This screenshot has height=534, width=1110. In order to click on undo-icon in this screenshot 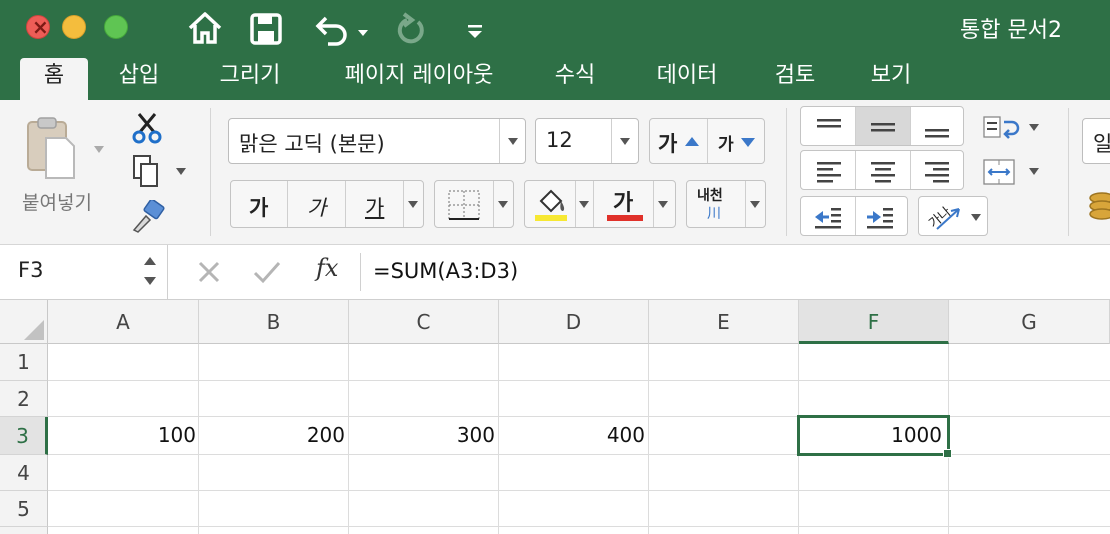, I will do `click(340, 28)`.